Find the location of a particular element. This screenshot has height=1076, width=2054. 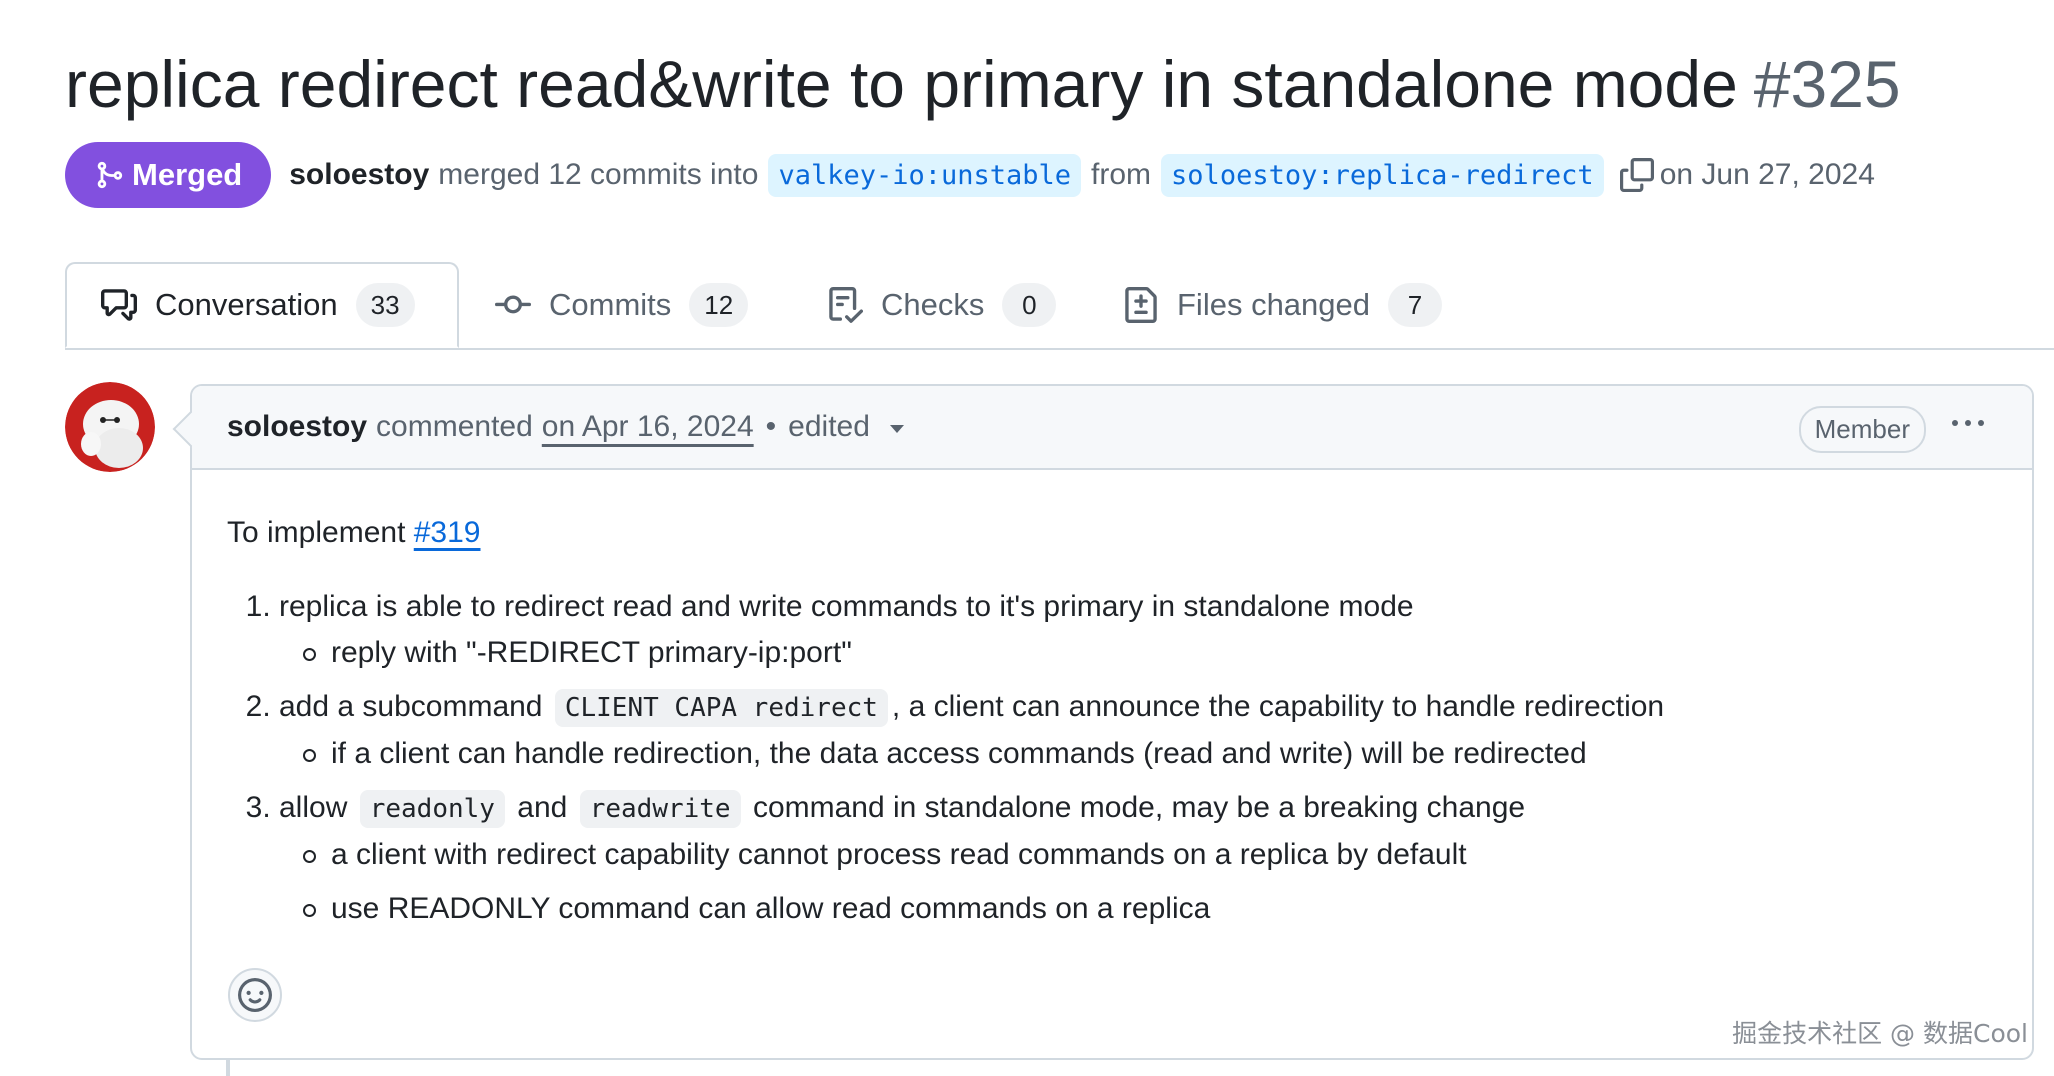

member-role-badge: Member is located at coordinates (1862, 429).